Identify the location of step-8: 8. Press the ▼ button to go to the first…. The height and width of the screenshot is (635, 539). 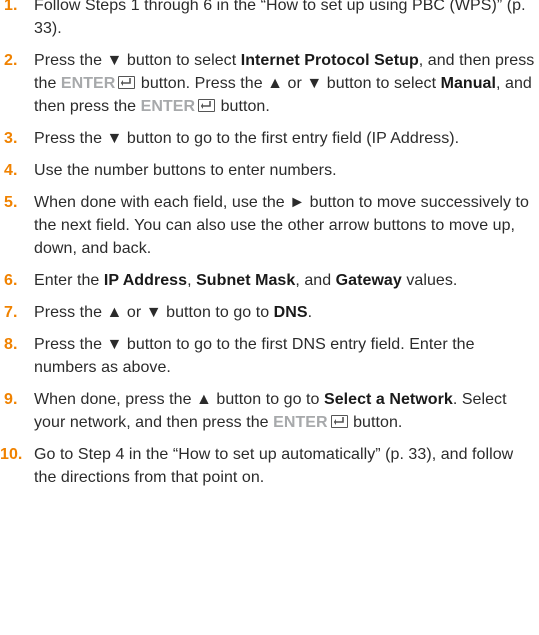
(269, 356).